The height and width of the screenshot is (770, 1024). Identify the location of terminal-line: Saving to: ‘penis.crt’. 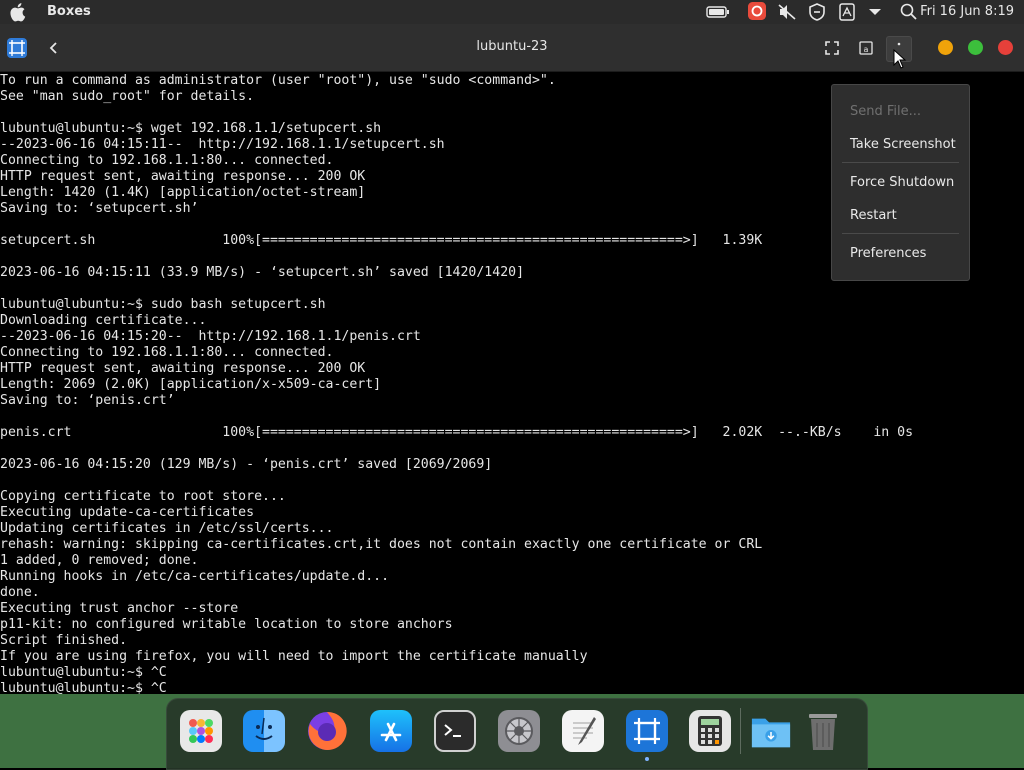
(87, 400).